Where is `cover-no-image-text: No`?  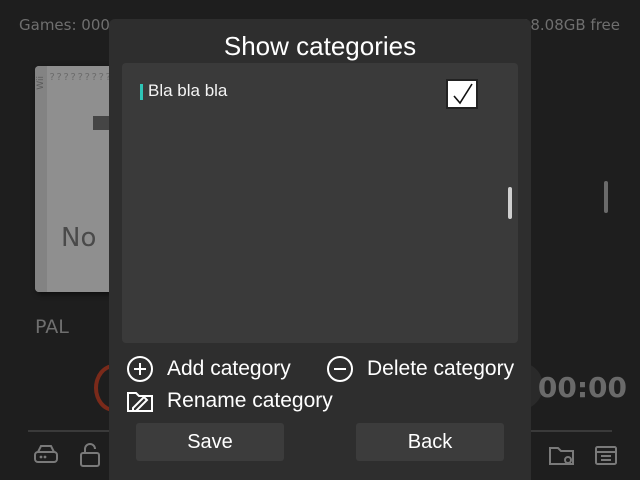
cover-no-image-text: No is located at coordinates (79, 238).